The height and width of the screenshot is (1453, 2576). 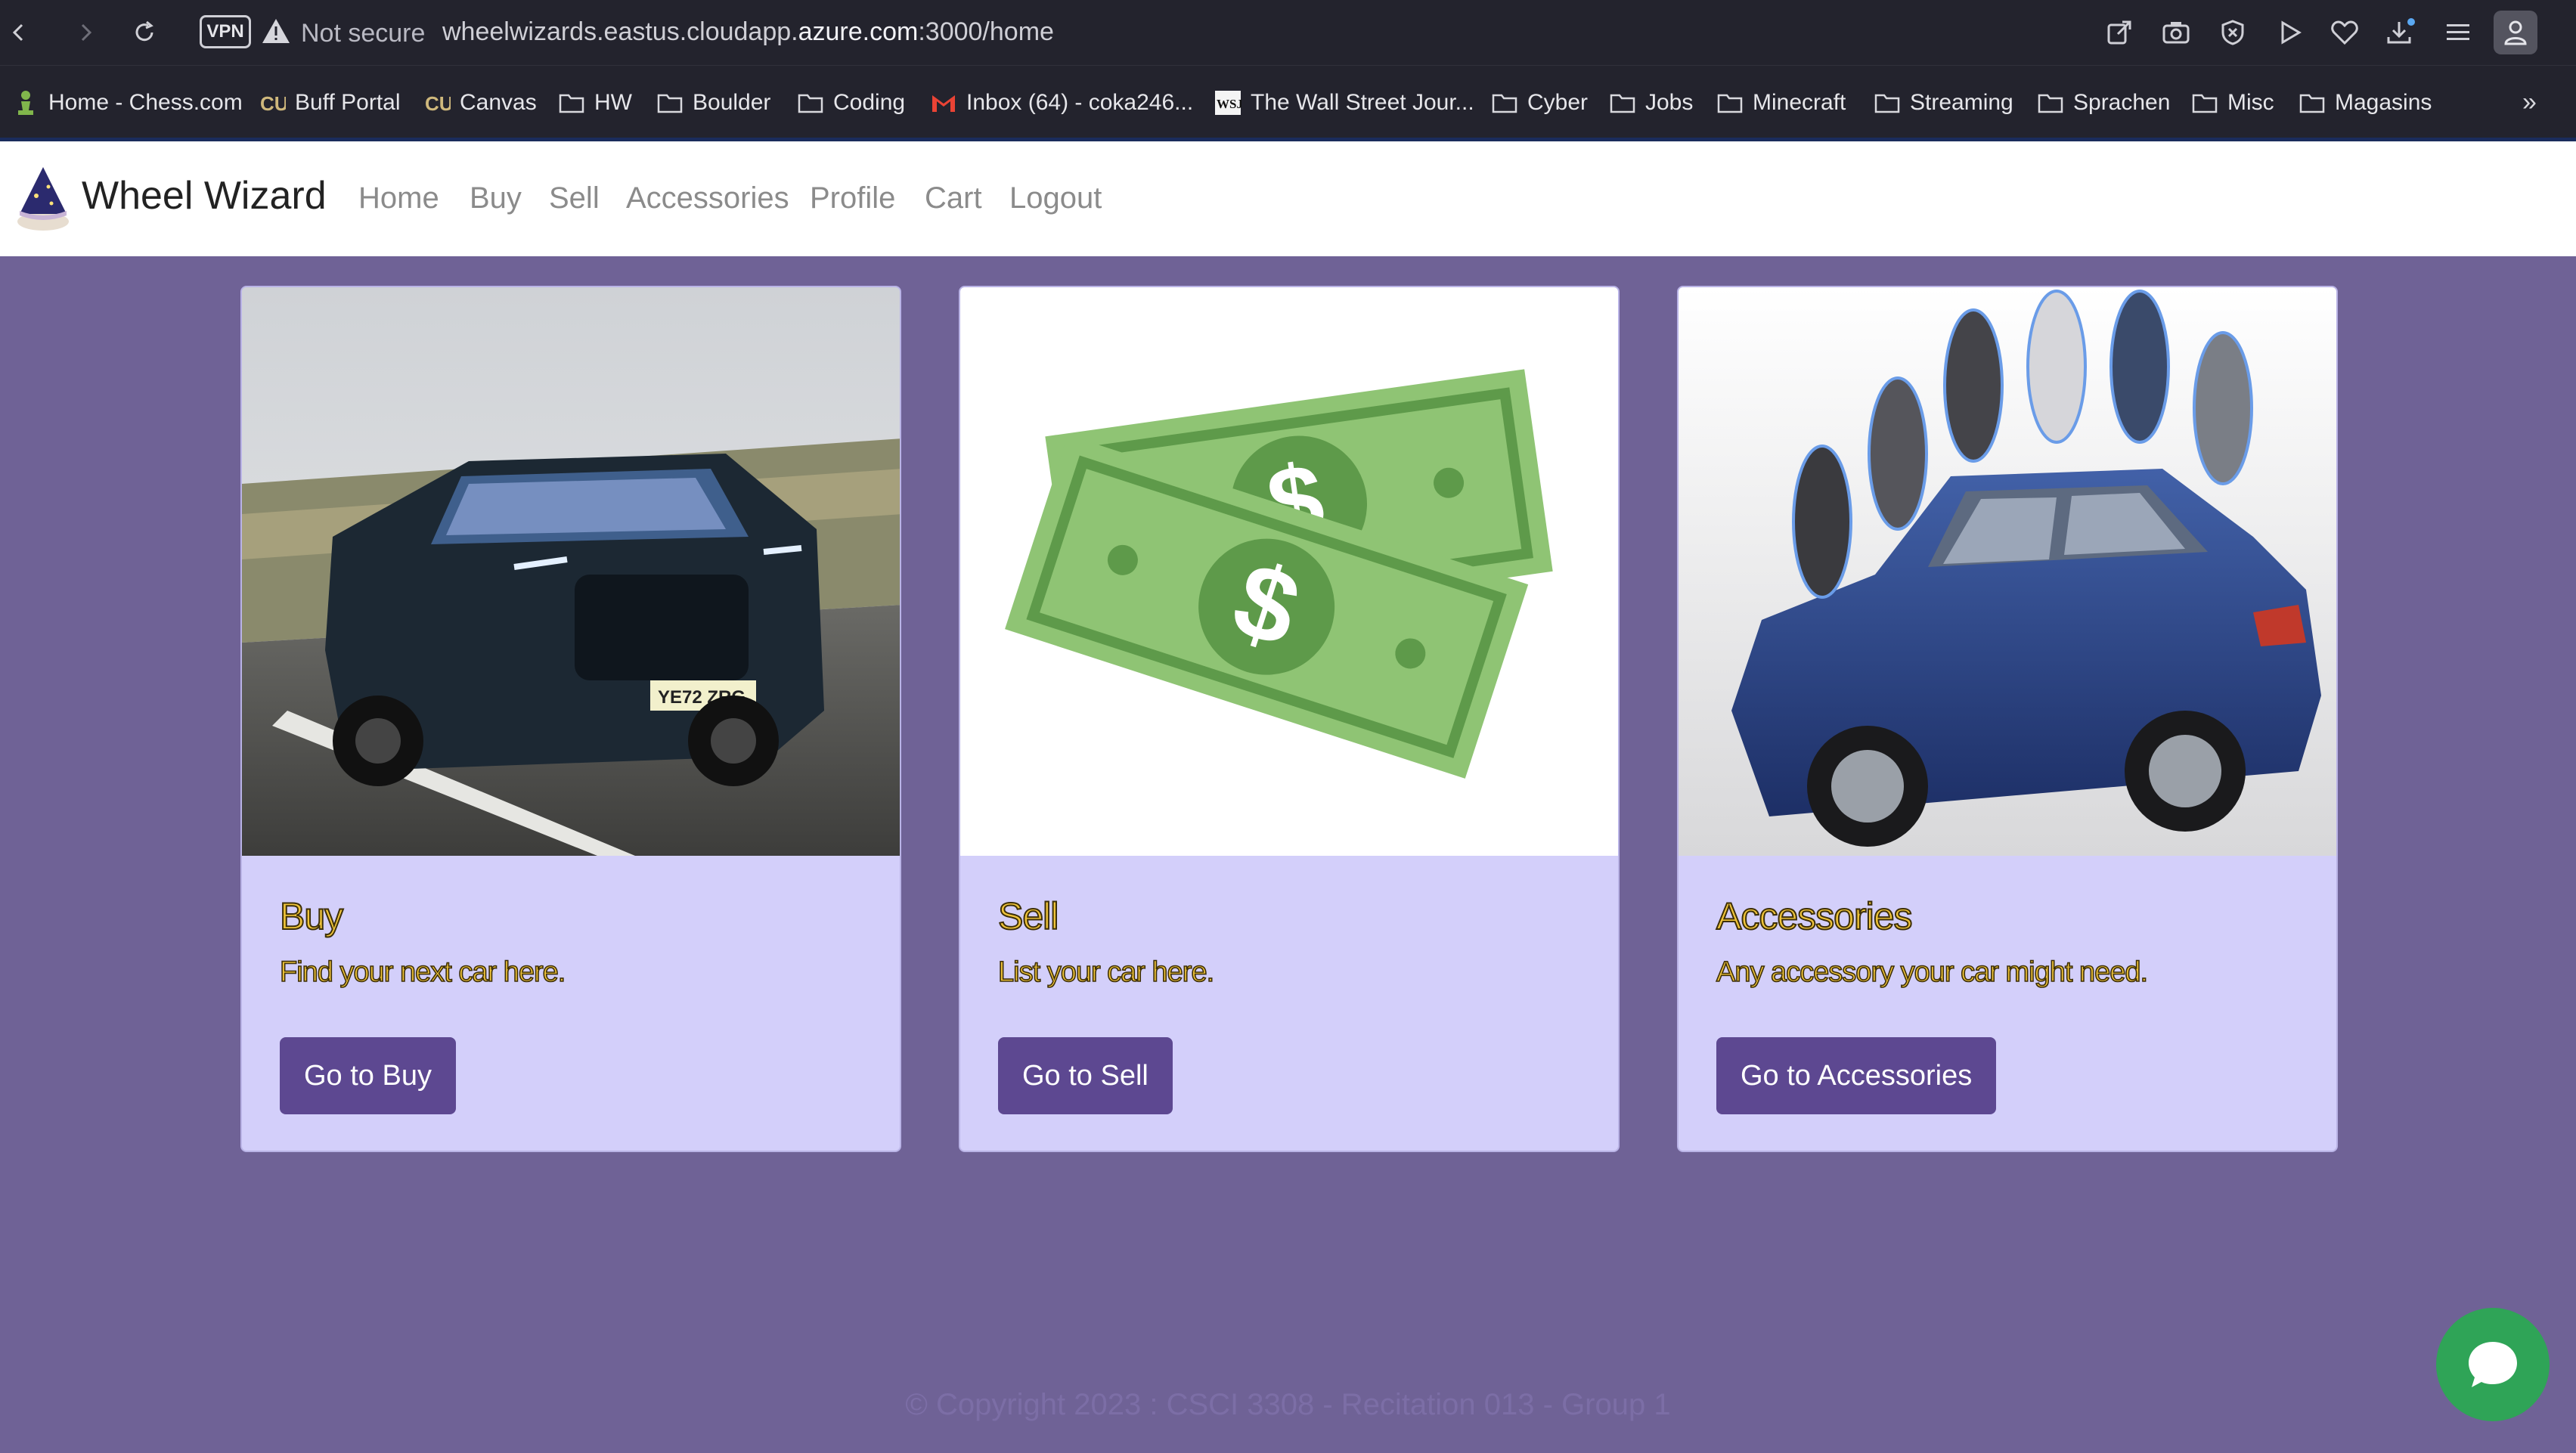 I want to click on download-icon, so click(x=2400, y=33).